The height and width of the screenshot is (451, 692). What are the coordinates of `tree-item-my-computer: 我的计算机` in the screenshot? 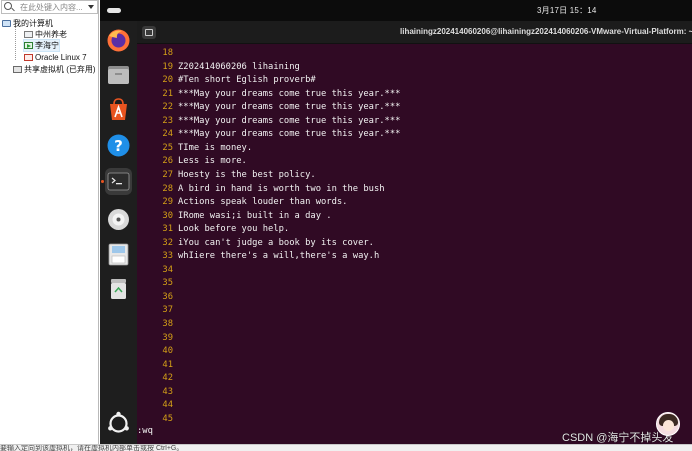 It's located at (27, 23).